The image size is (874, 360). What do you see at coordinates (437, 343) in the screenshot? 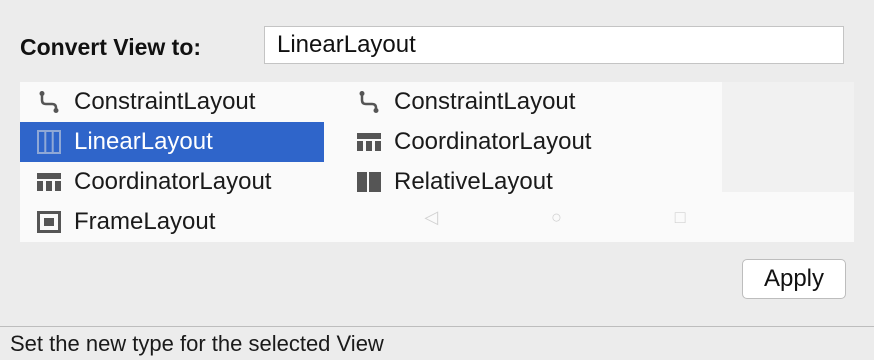
I see `status-bar: Set the new type for the selected View` at bounding box center [437, 343].